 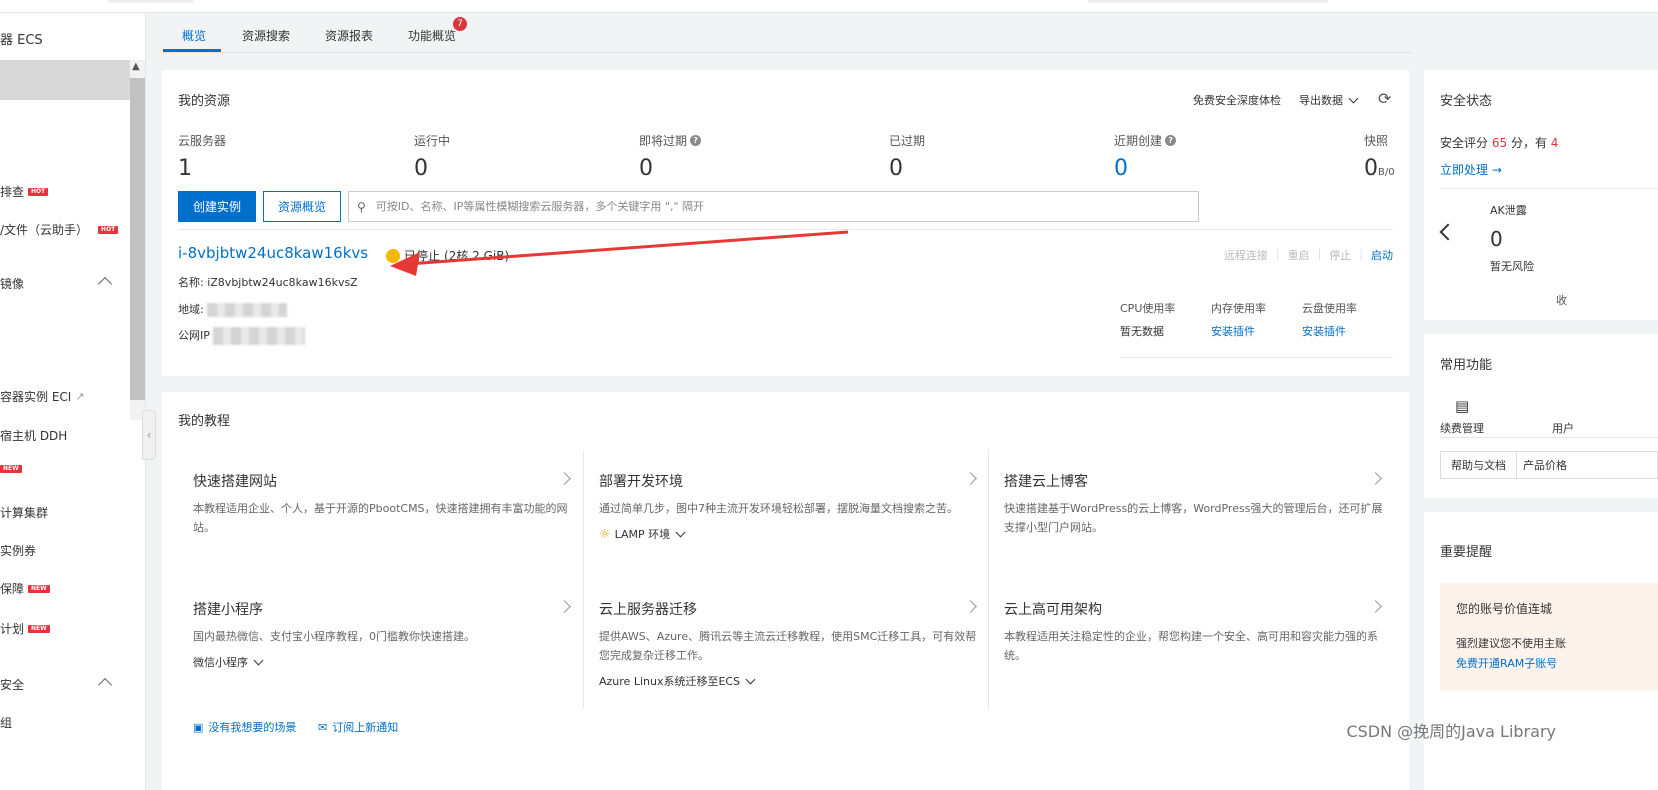 I want to click on instance-search: ⚲, so click(x=773, y=206).